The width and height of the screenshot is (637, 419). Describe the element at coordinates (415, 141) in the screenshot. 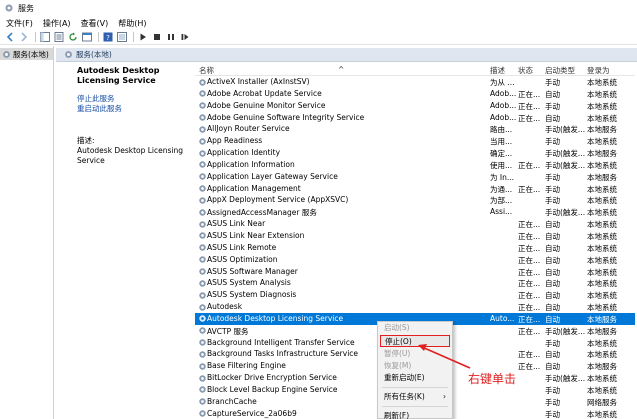

I see `service-row: App Readiness 当用... 手动 本地系统` at that location.